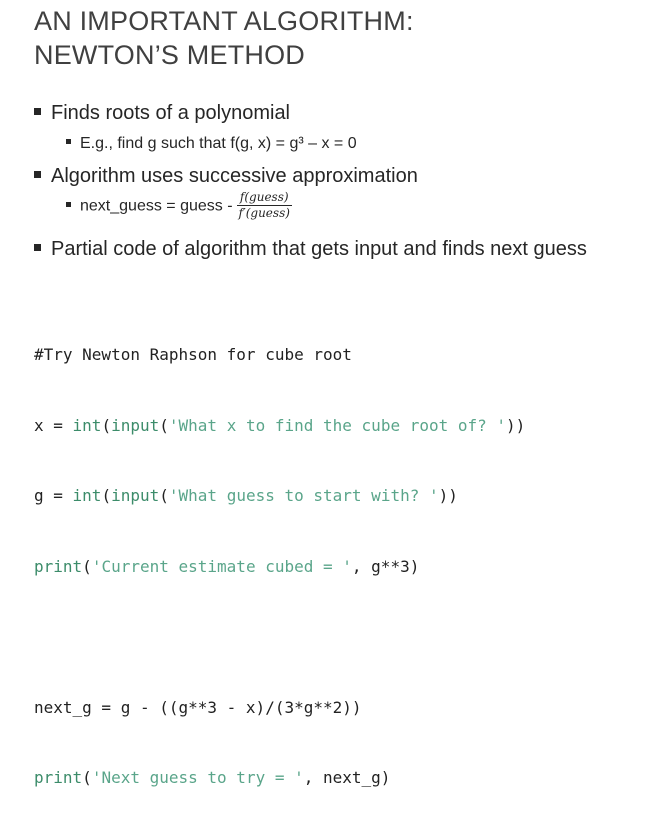  I want to click on next-guess-fraction: f(guess) f′(guess), so click(264, 205).